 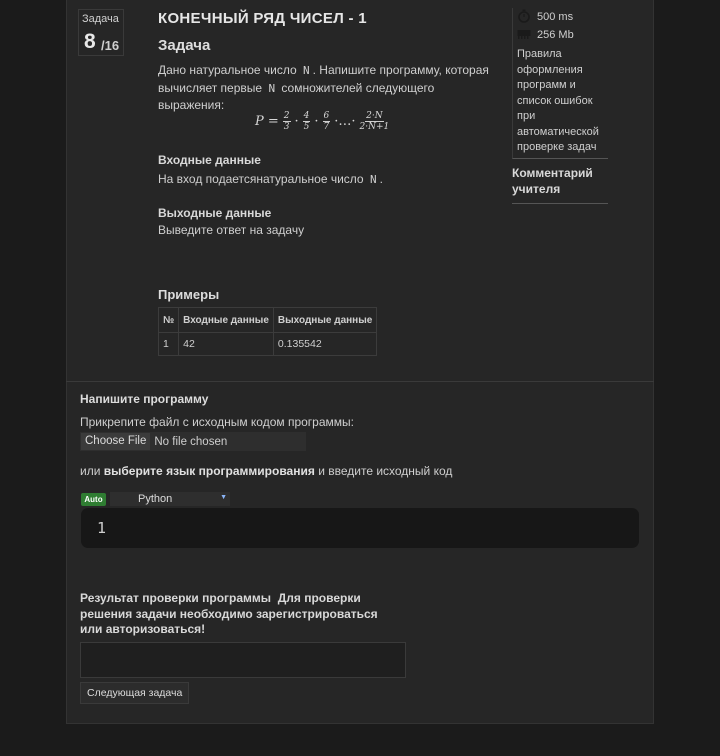 What do you see at coordinates (209, 160) in the screenshot?
I see `input-heading: Входные данные` at bounding box center [209, 160].